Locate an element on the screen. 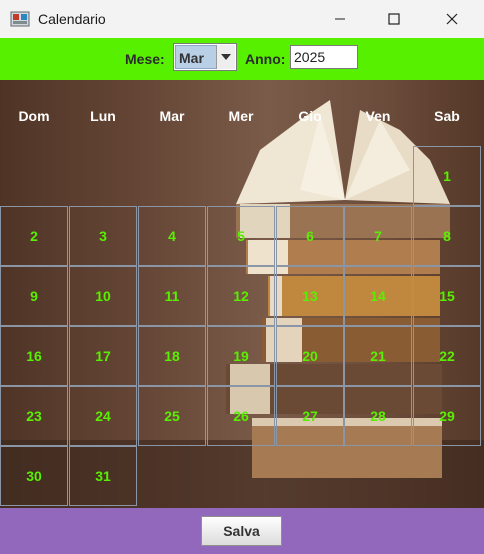 This screenshot has width=484, height=554. weekday-header: Lun is located at coordinates (103, 116).